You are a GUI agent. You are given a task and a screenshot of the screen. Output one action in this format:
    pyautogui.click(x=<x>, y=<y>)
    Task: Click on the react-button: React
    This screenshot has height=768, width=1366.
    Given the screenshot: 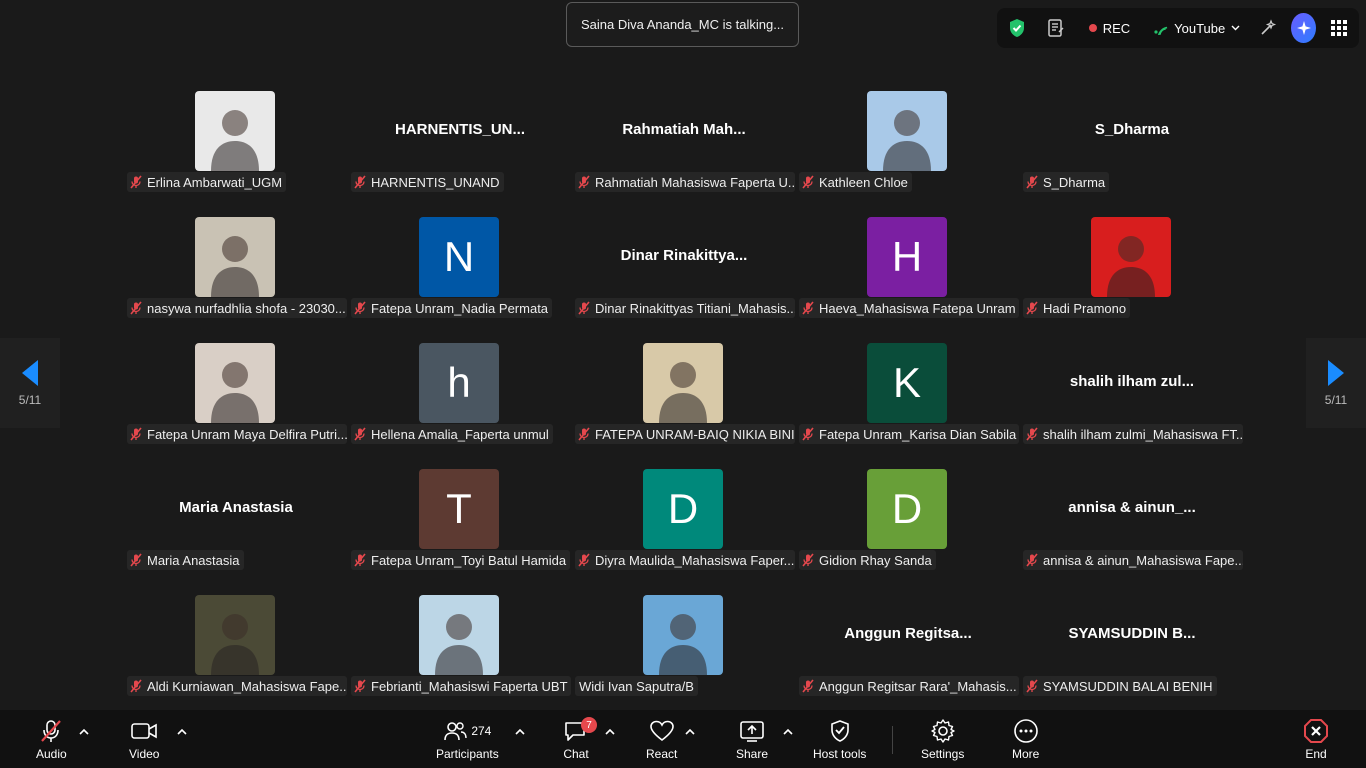 What is the action you would take?
    pyautogui.click(x=661, y=739)
    